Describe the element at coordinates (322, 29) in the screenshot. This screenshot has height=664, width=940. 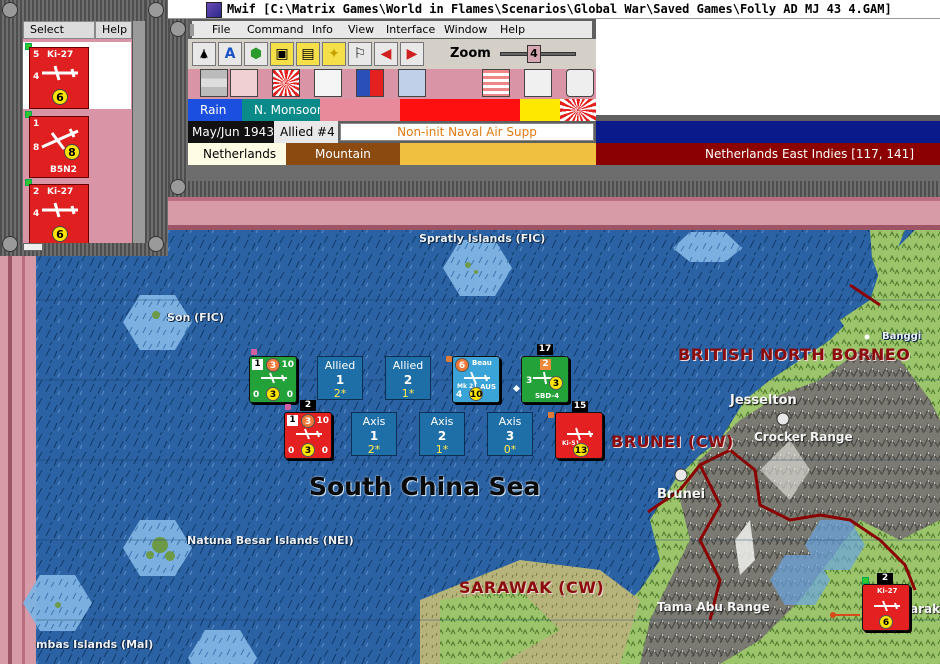
I see `menu-info: Info` at that location.